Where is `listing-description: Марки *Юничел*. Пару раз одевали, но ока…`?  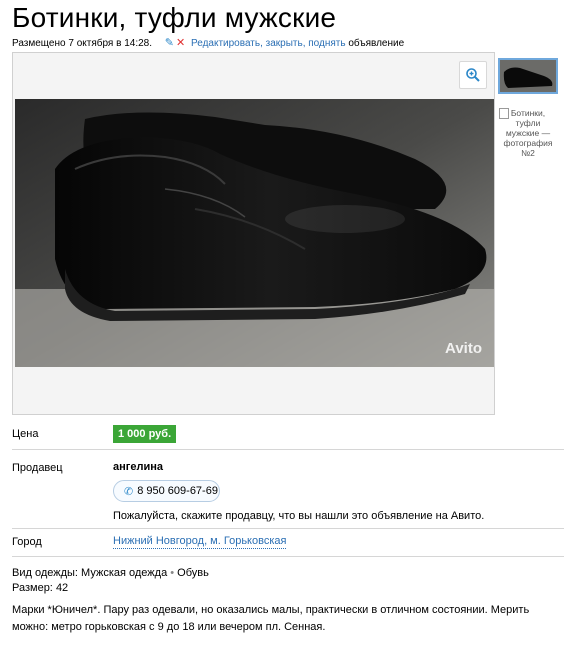
listing-description: Марки *Юничел*. Пару раз одевали, но ока… is located at coordinates (271, 618).